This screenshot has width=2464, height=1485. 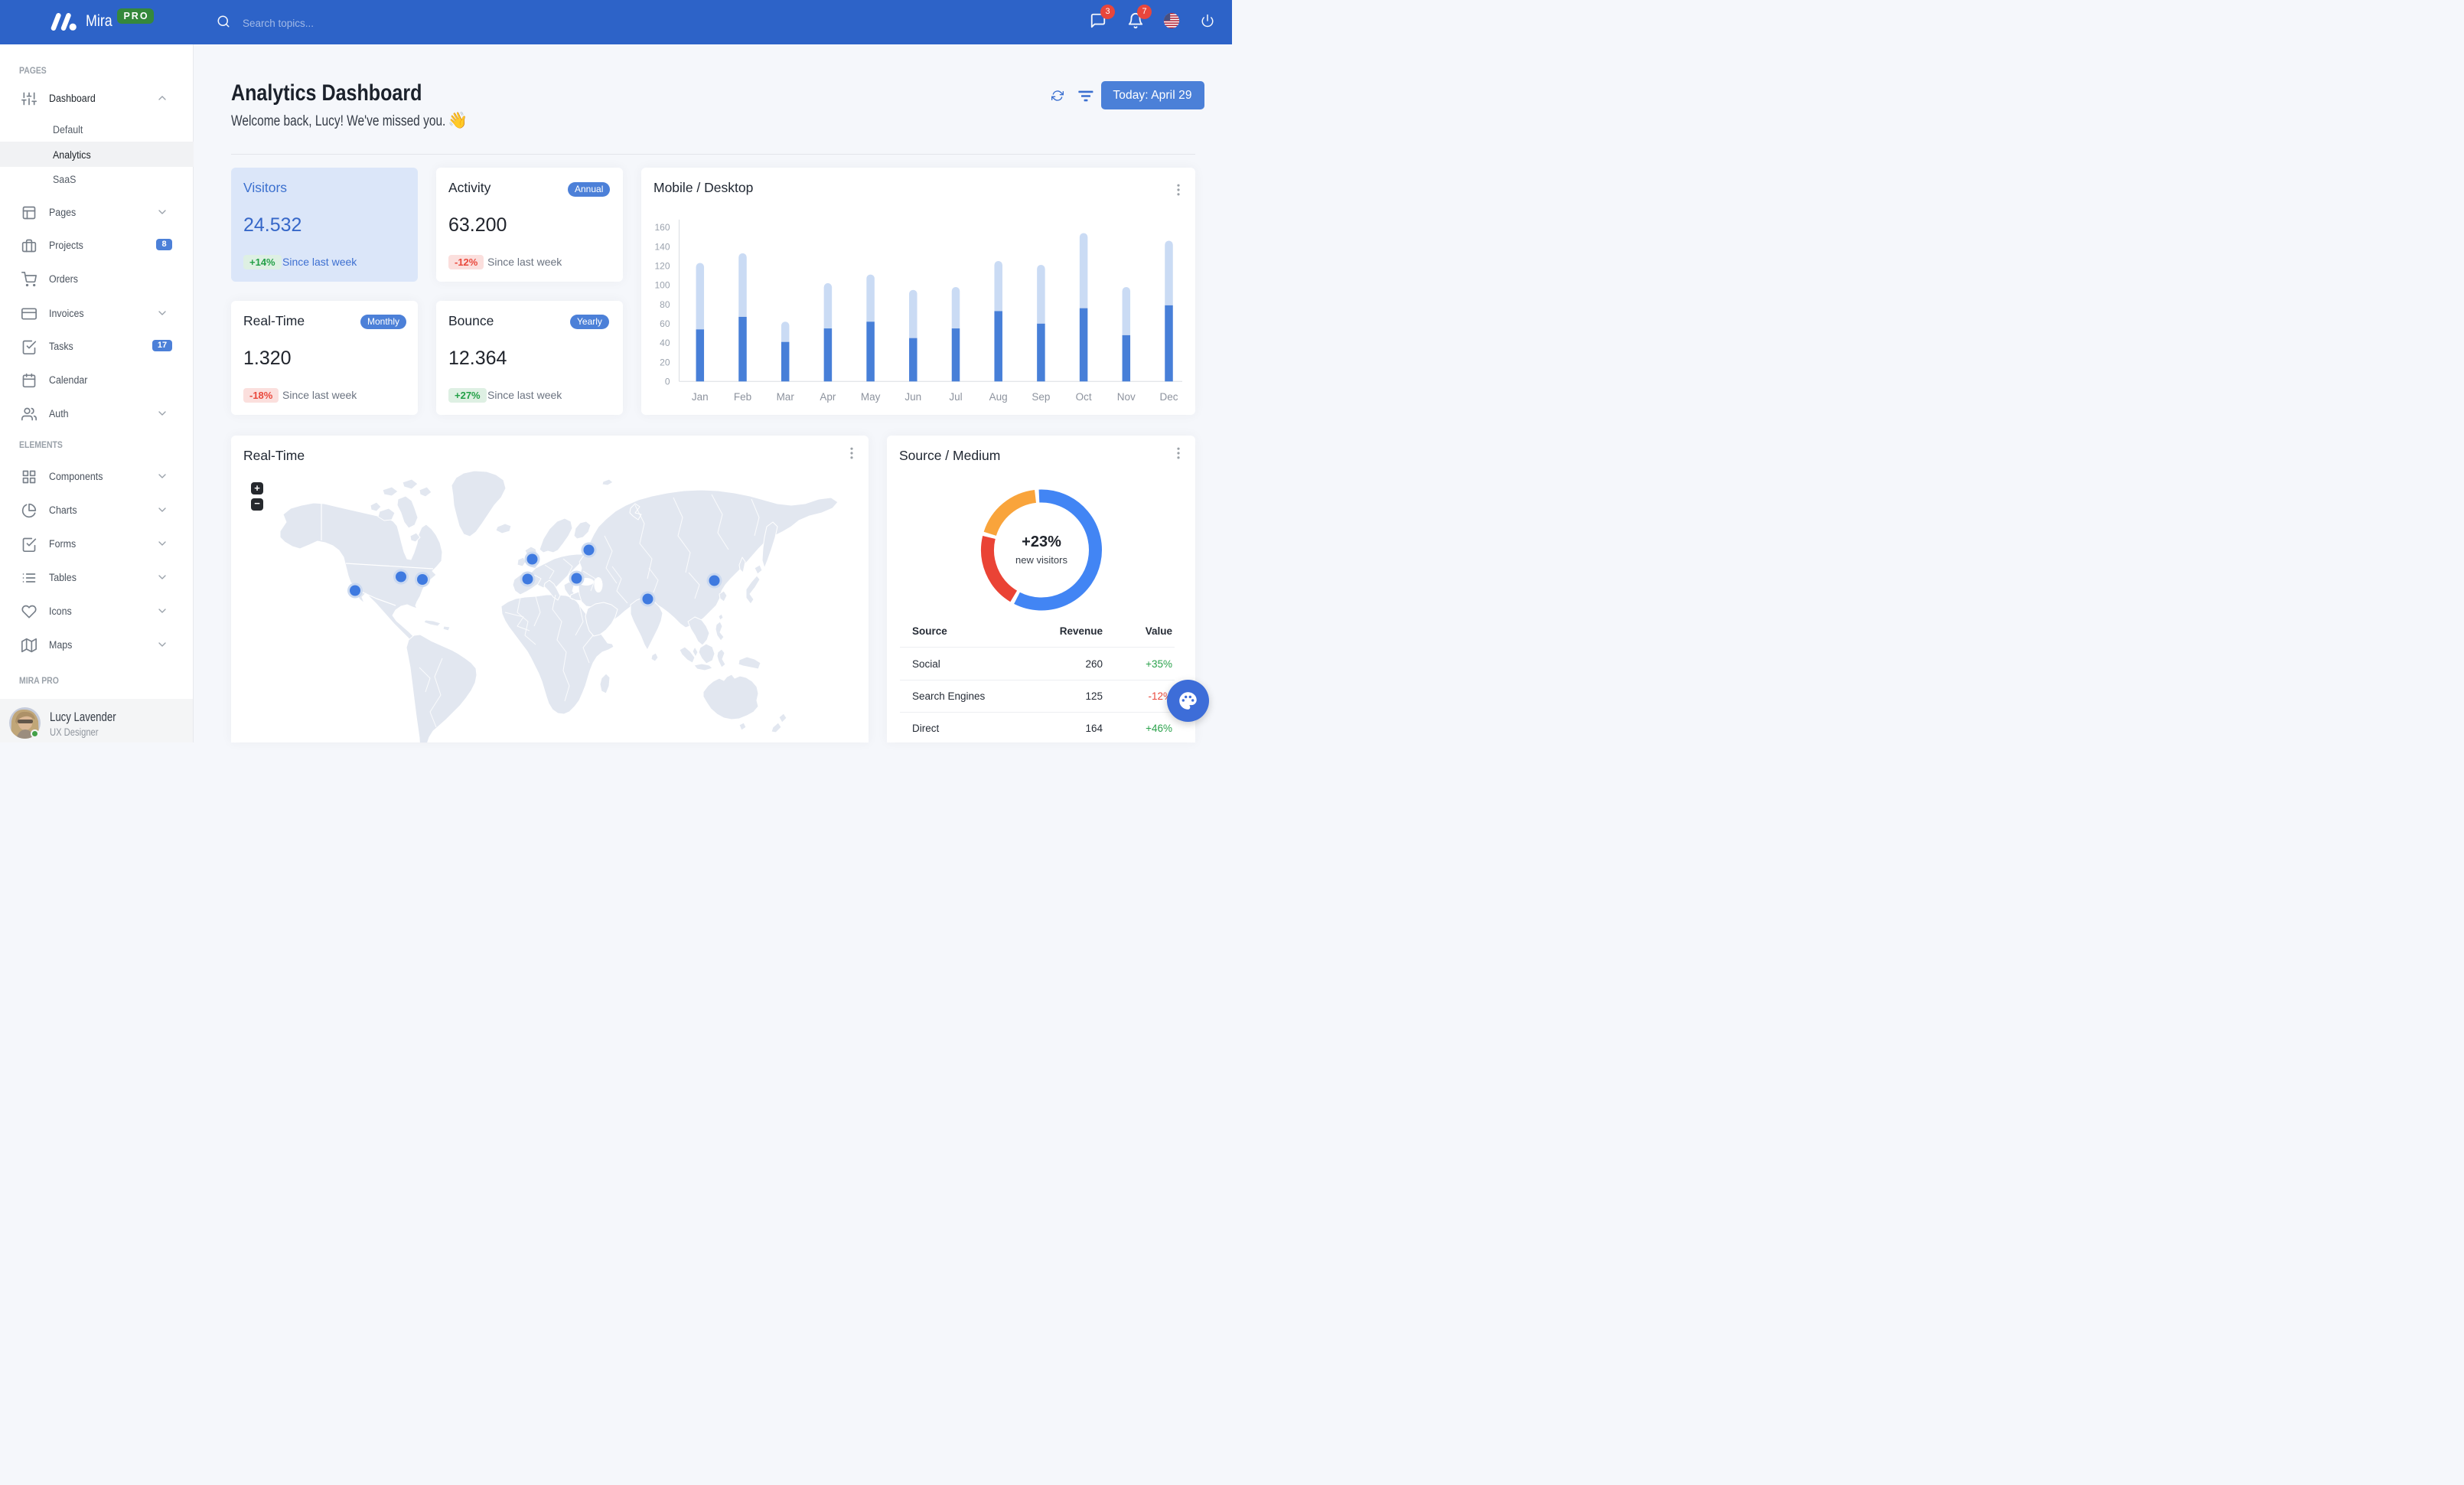 I want to click on svg-text: 80, so click(x=665, y=304).